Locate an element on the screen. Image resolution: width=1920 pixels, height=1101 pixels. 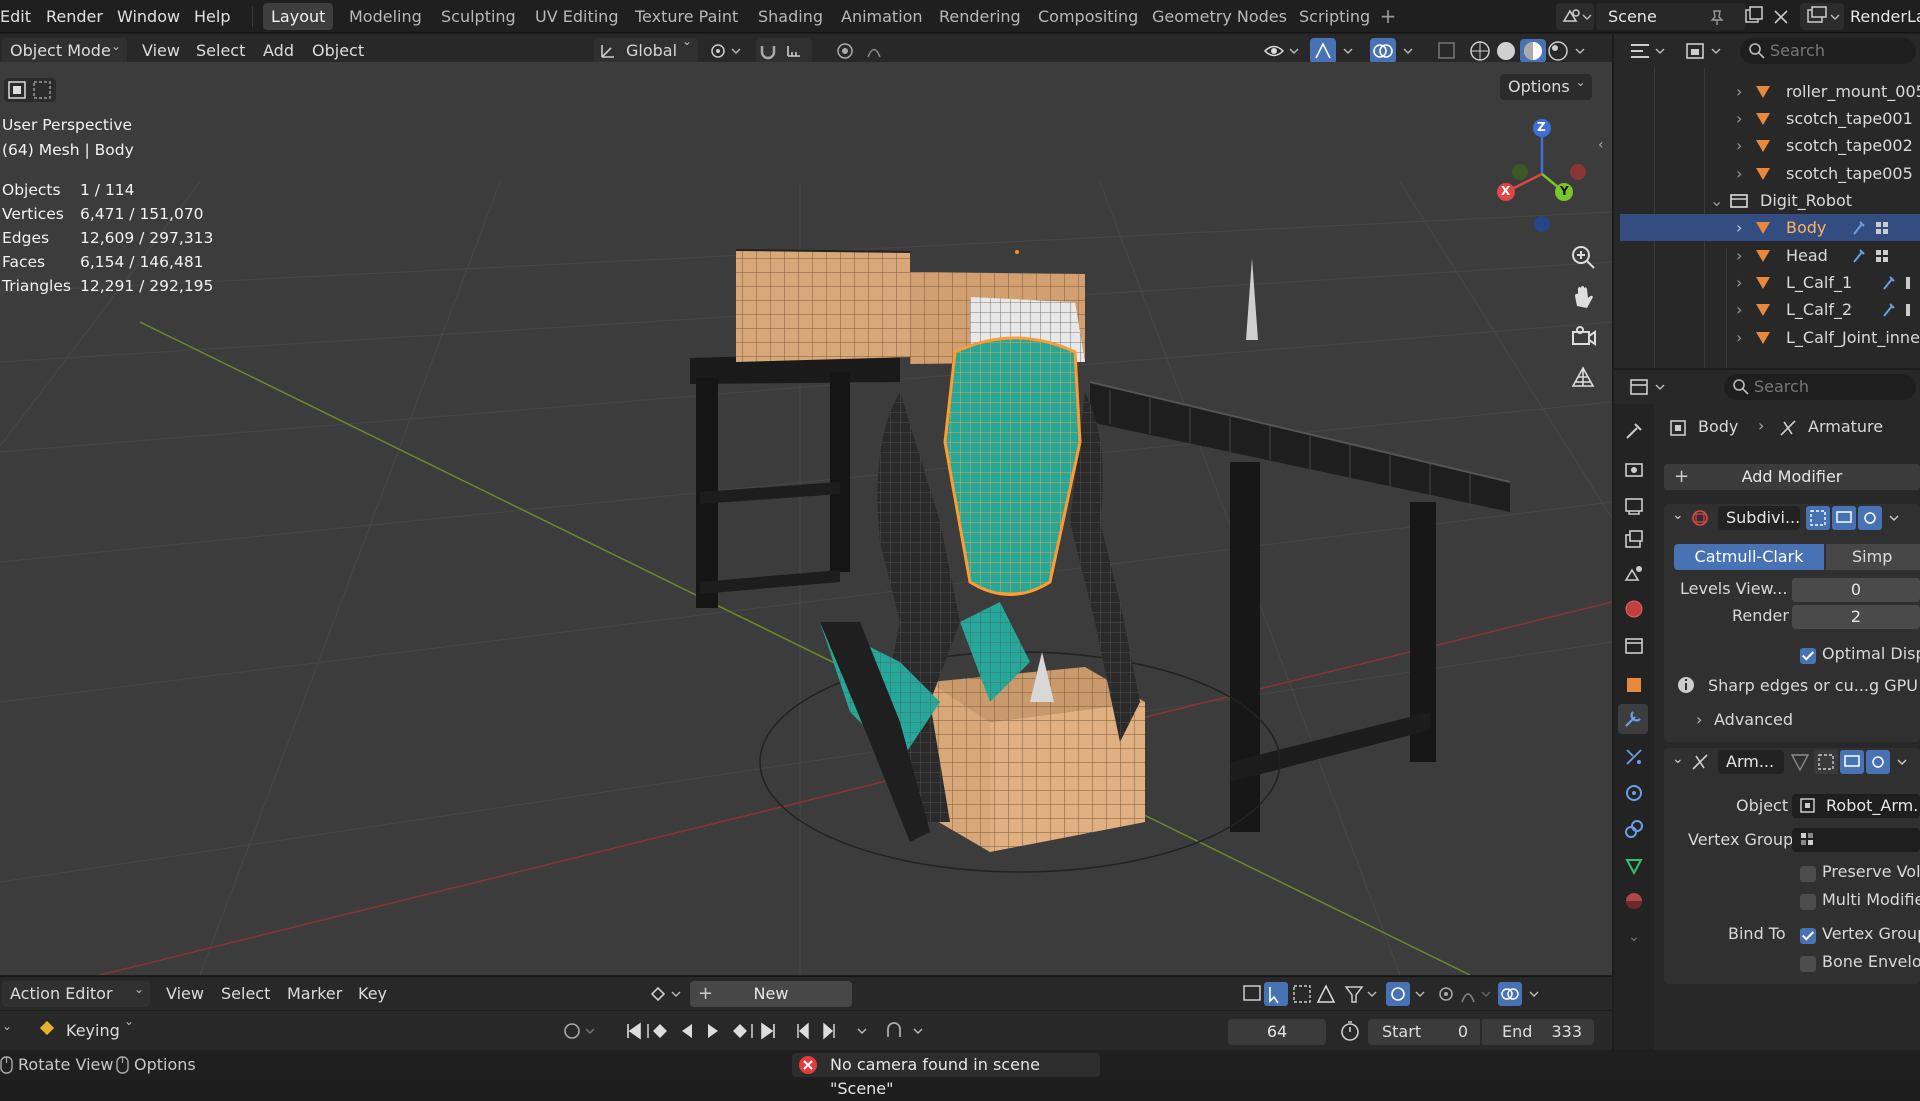
tab-sculpting: Sculpting is located at coordinates (478, 16).